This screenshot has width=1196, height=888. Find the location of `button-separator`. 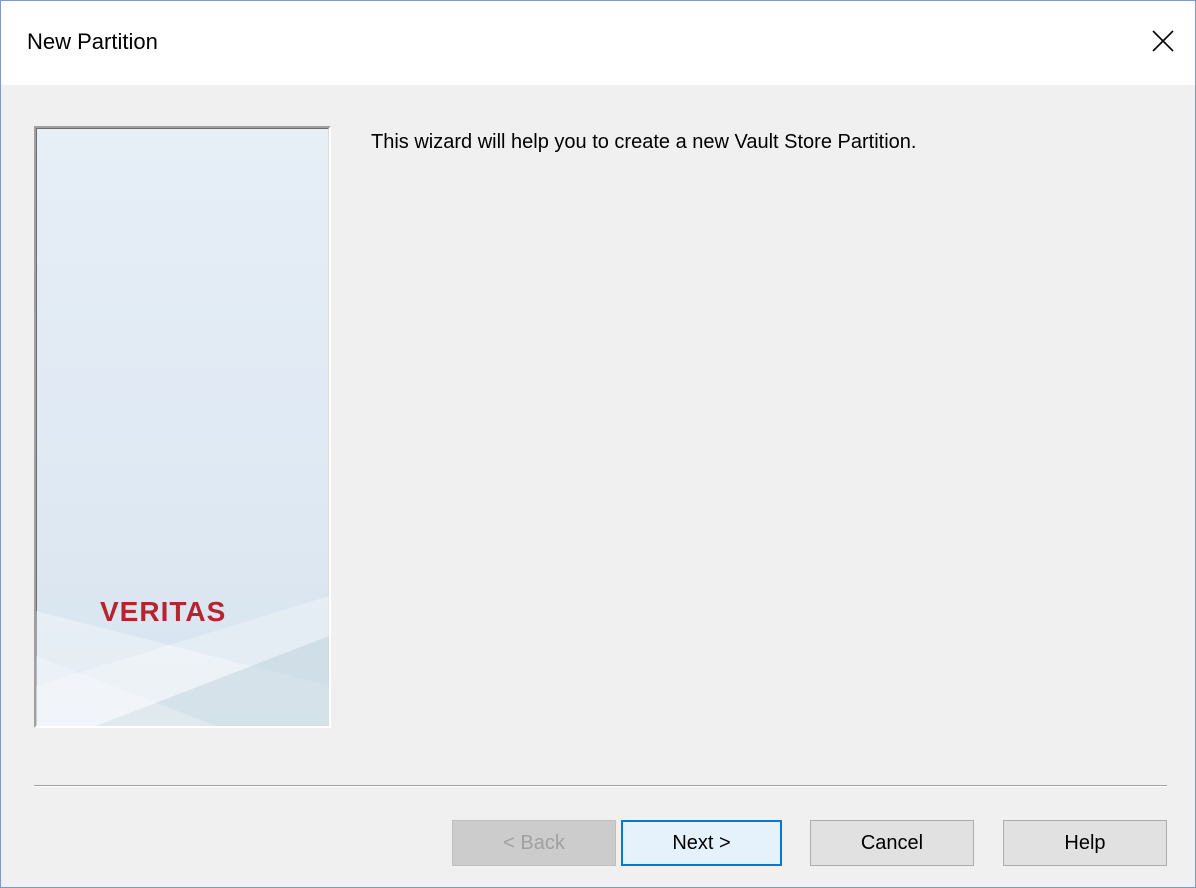

button-separator is located at coordinates (600, 786).